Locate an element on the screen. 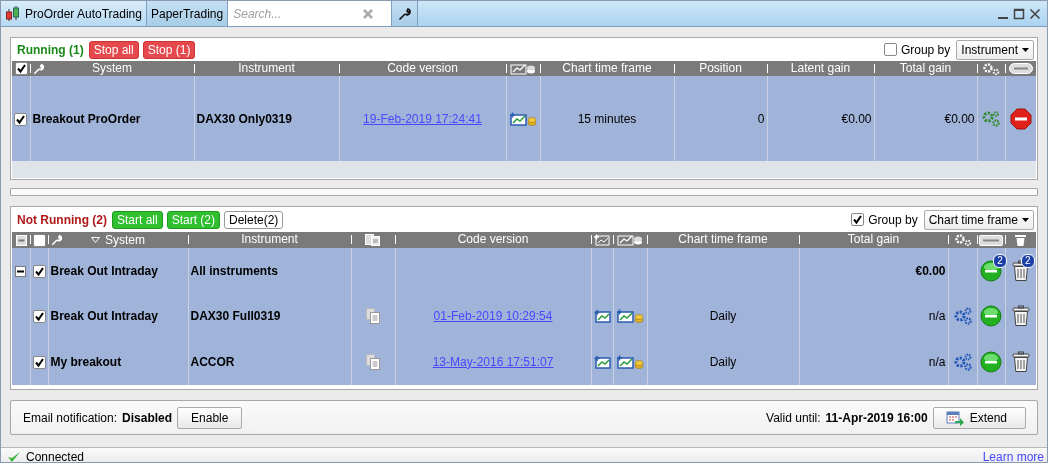 This screenshot has height=463, width=1048. instrument-name: DAX30 Only0319 is located at coordinates (244, 118).